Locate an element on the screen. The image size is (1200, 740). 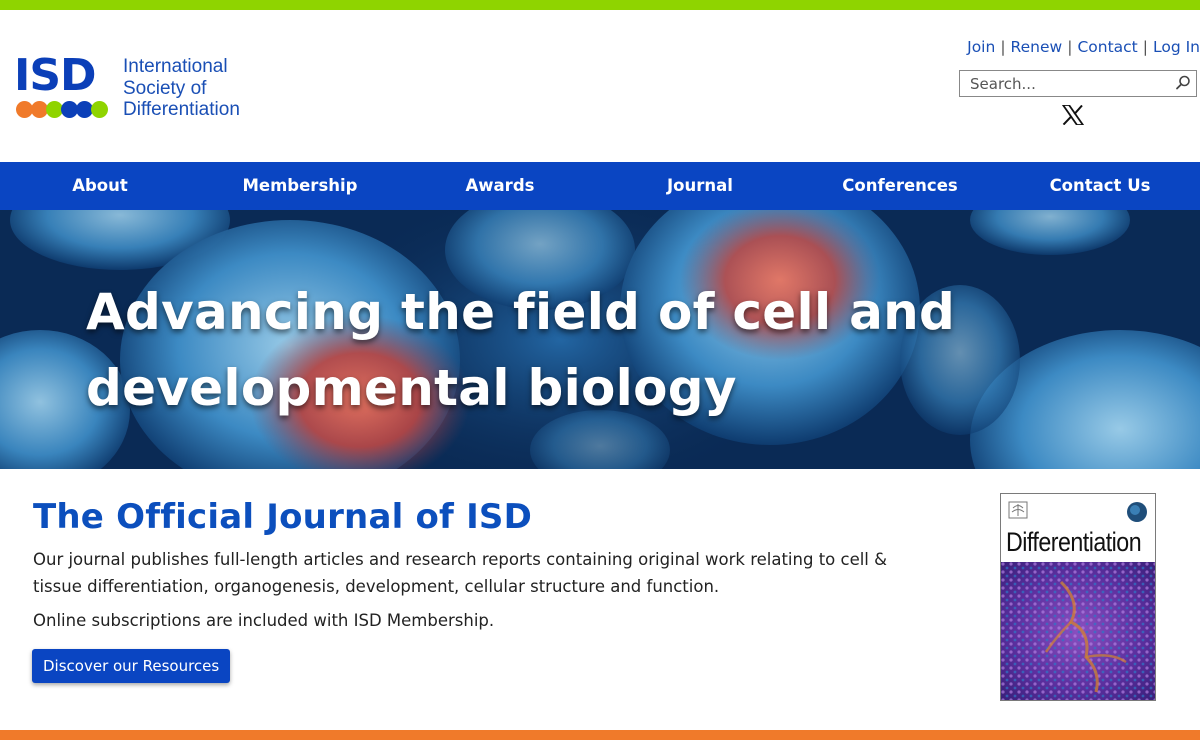
renew-link: Renew is located at coordinates (1037, 47).